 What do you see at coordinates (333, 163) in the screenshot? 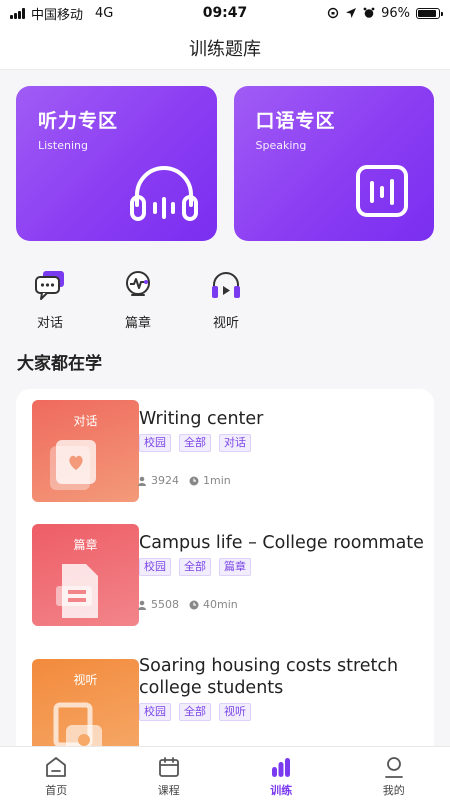
I see `speaking-zone-card: 口语专区 Speaking` at bounding box center [333, 163].